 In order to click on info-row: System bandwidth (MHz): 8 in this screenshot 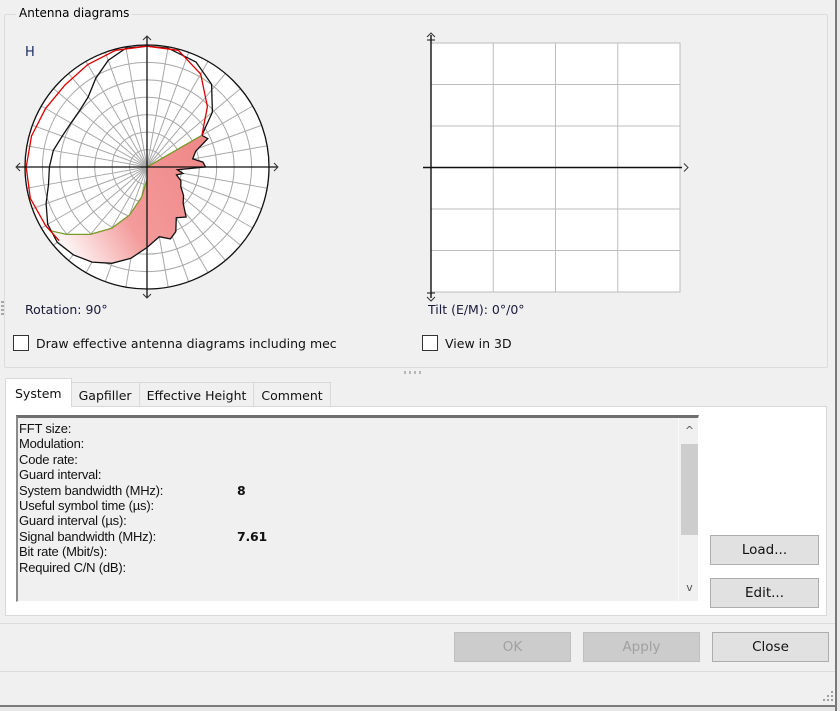, I will do `click(343, 490)`.